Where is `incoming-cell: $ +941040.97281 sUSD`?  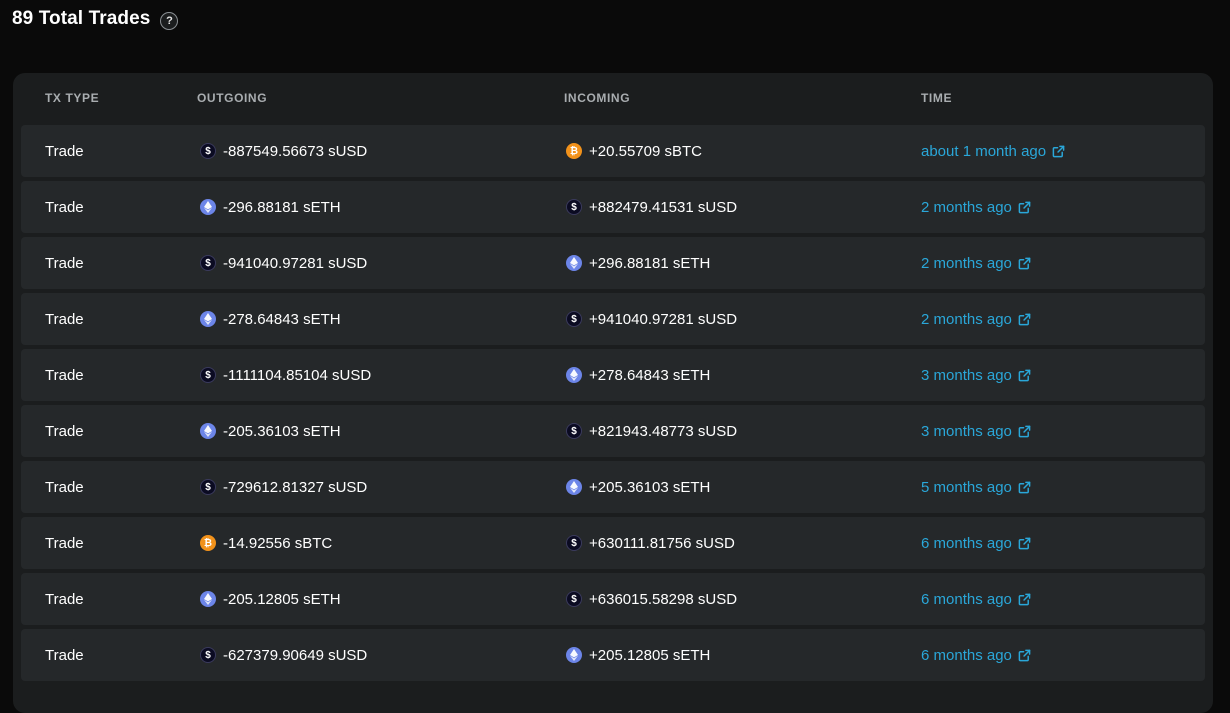
incoming-cell: $ +941040.97281 sUSD is located at coordinates (651, 319).